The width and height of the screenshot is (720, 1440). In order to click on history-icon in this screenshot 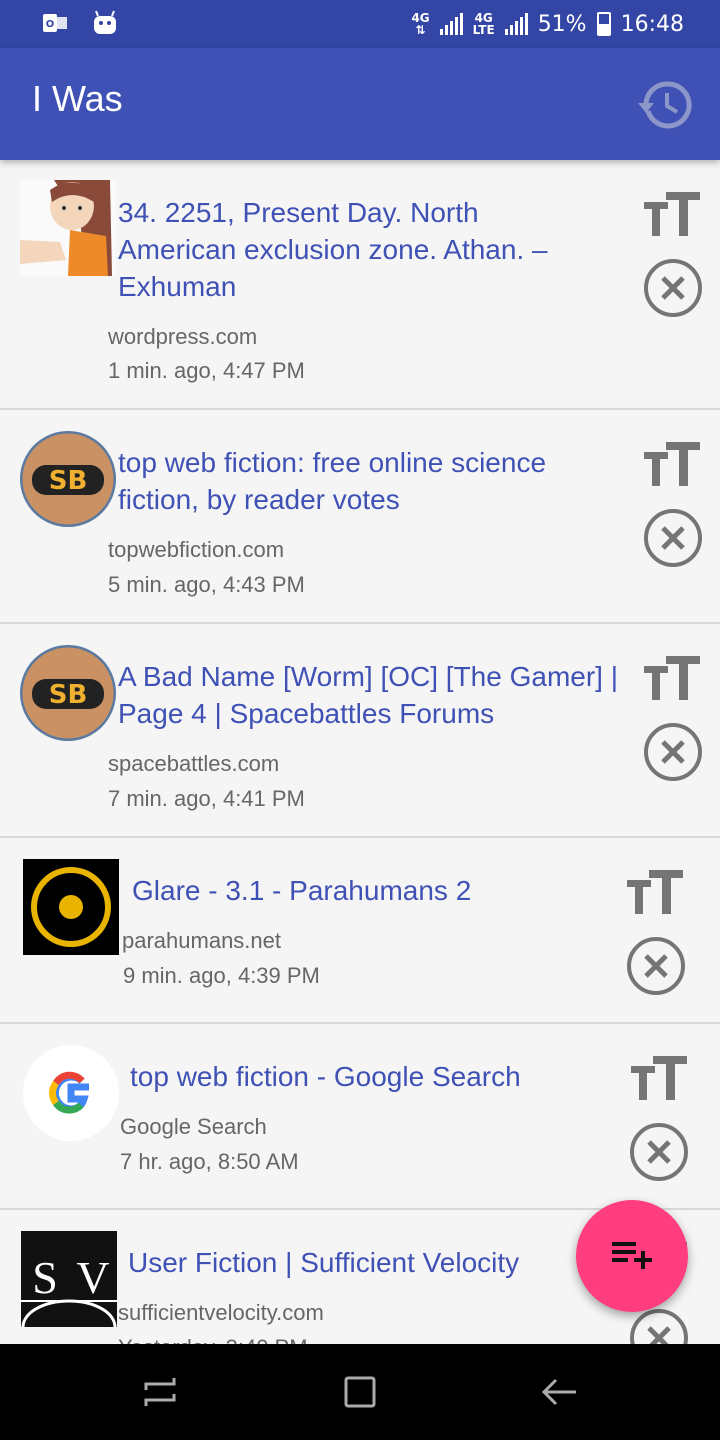, I will do `click(665, 105)`.